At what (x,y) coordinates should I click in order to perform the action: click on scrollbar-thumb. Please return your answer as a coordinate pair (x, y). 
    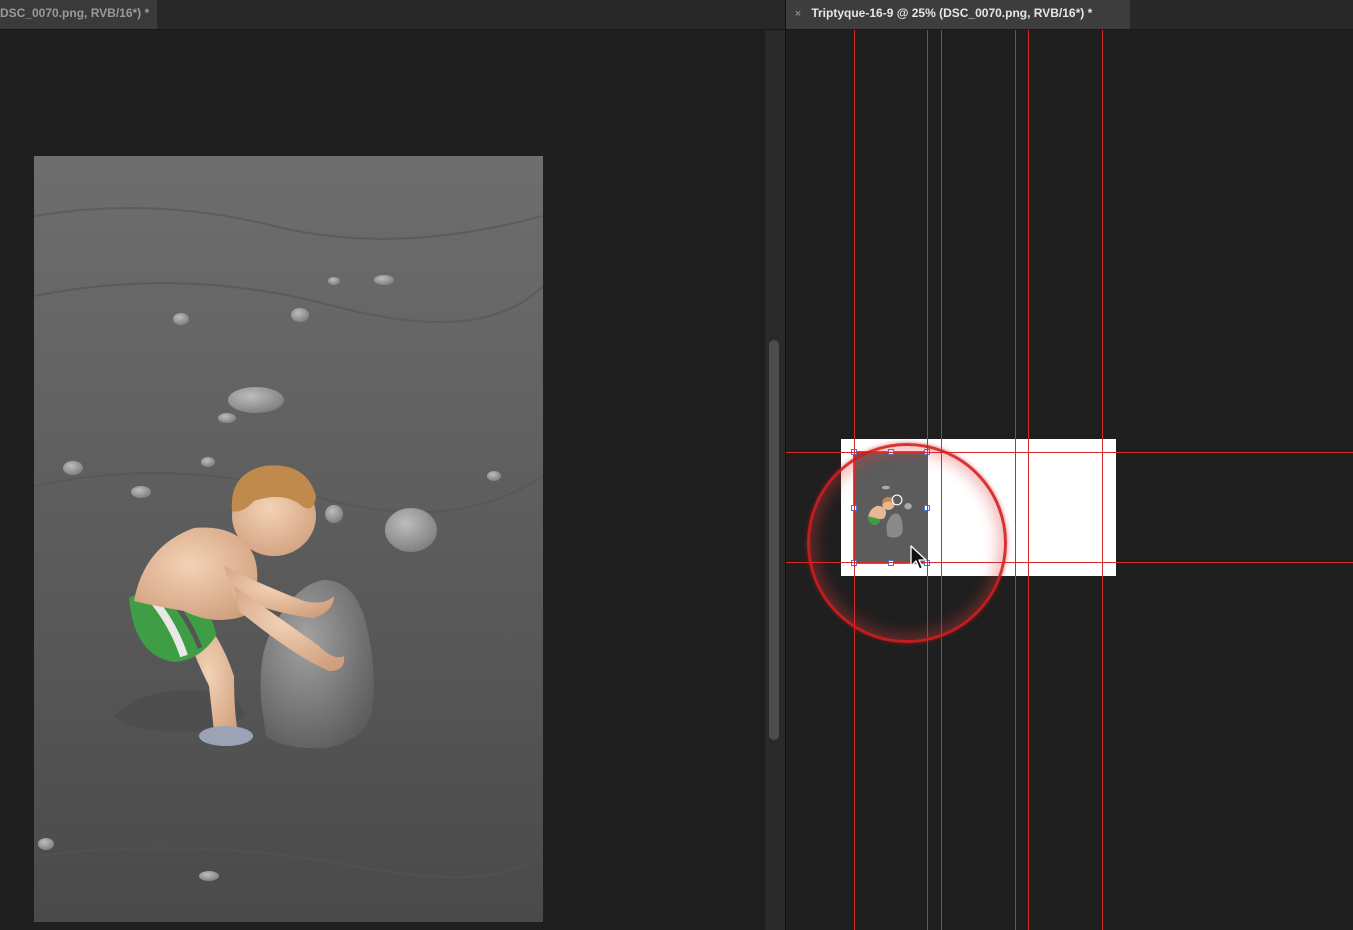
    Looking at the image, I should click on (774, 540).